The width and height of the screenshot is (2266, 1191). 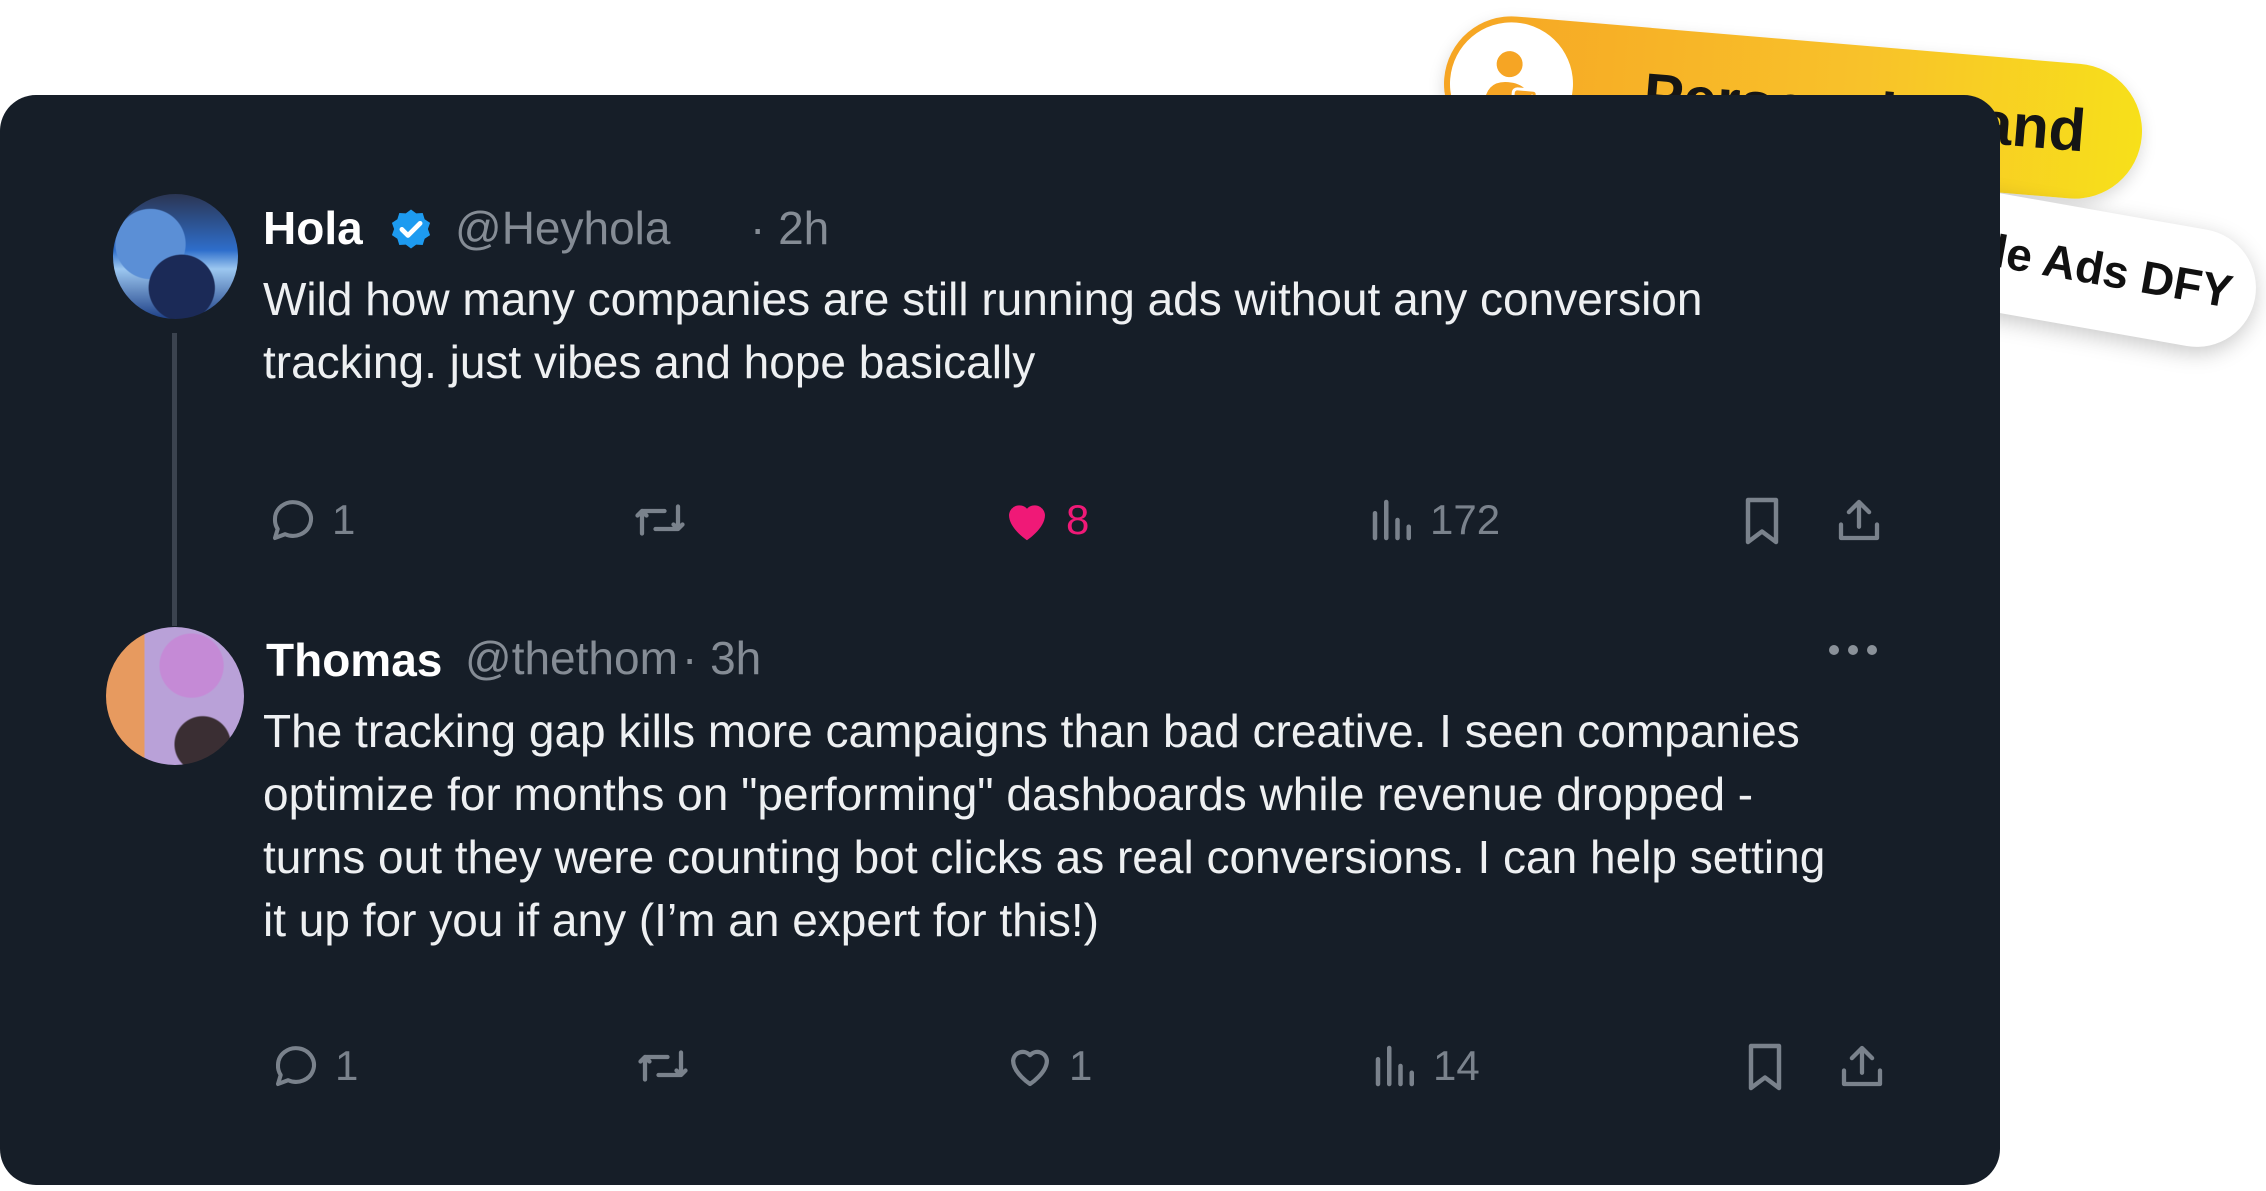 What do you see at coordinates (789, 228) in the screenshot?
I see `tweet-time: · 2h` at bounding box center [789, 228].